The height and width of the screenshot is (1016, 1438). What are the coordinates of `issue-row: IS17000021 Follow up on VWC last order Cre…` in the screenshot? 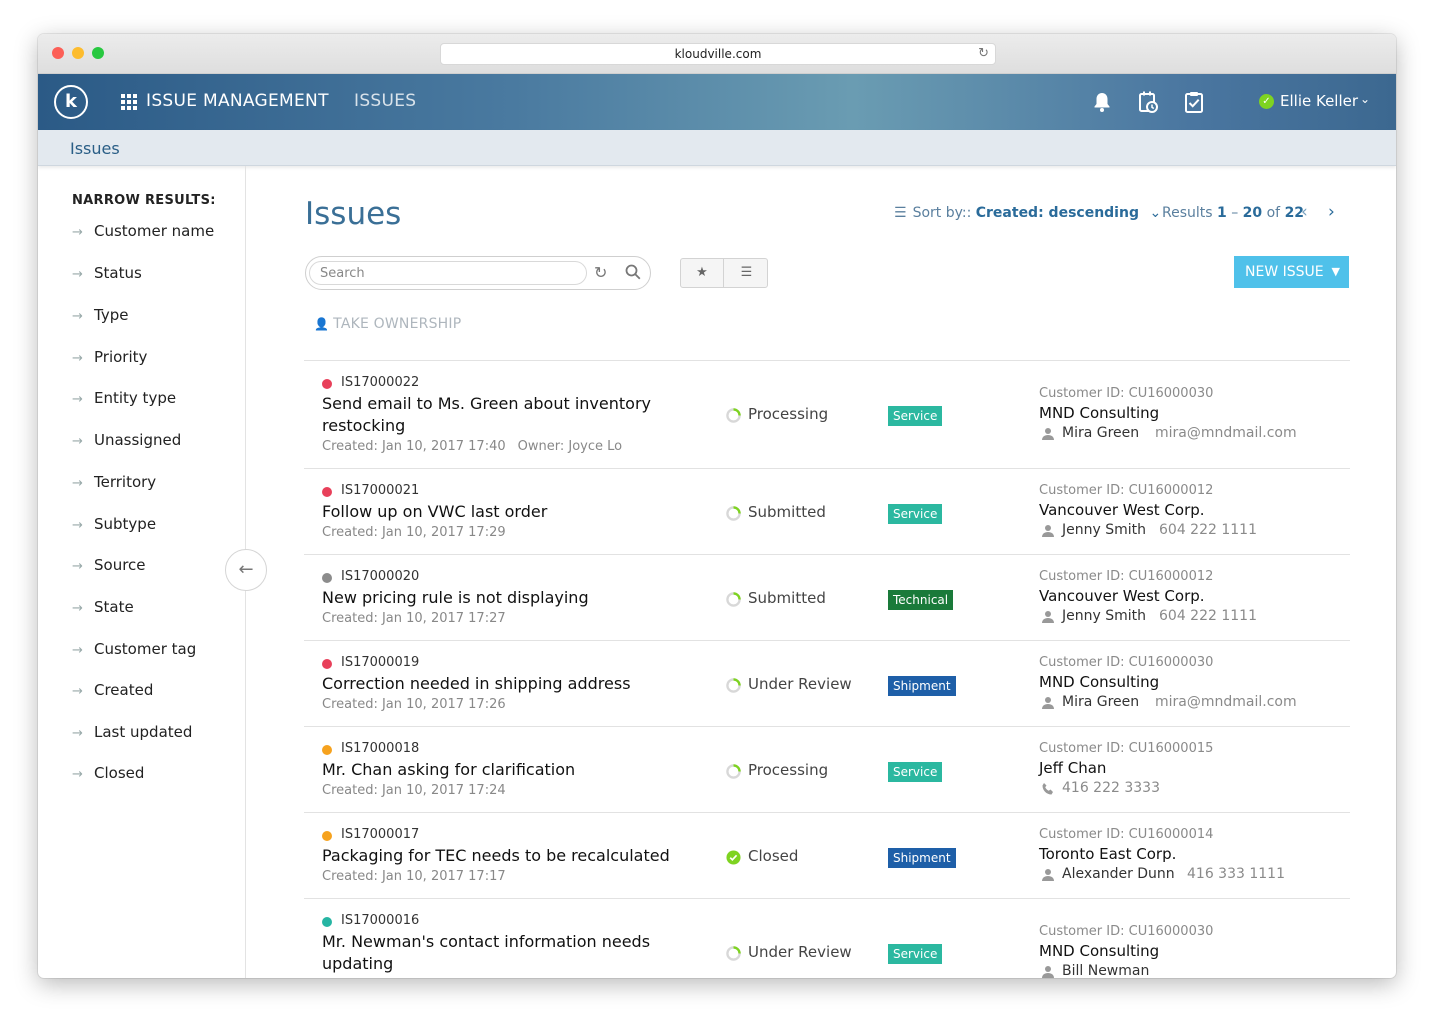 It's located at (827, 511).